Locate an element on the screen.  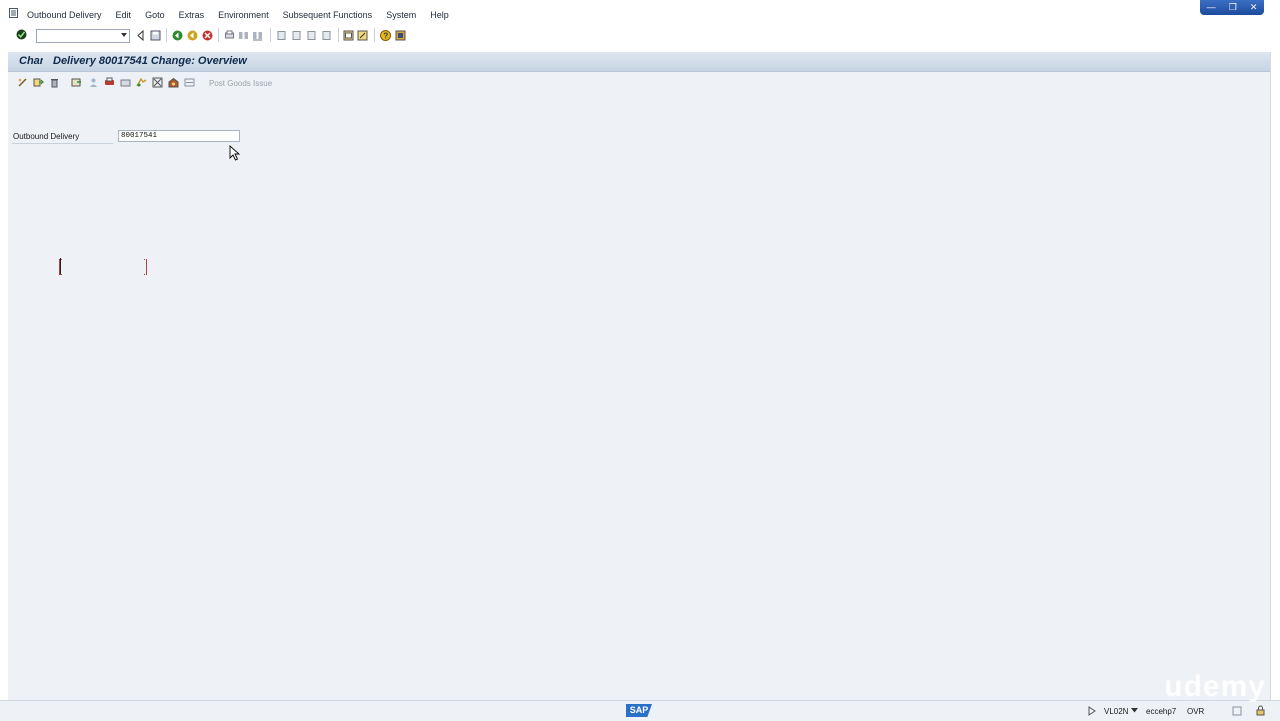
find-next-icon is located at coordinates (257, 35).